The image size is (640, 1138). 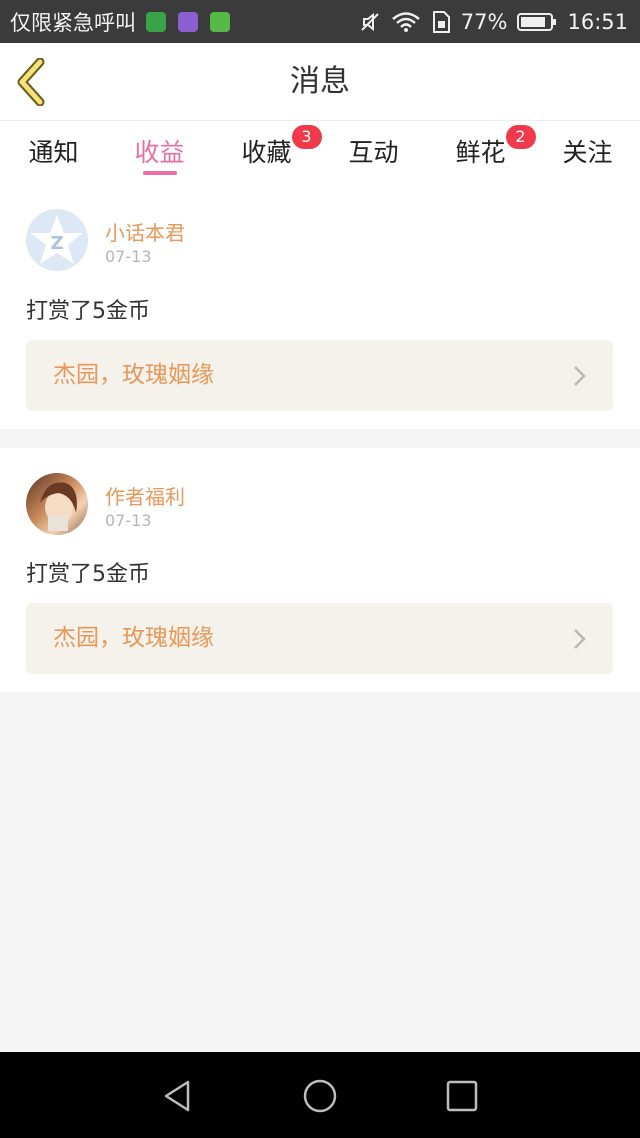 I want to click on author-name: 小话本君, so click(x=145, y=231).